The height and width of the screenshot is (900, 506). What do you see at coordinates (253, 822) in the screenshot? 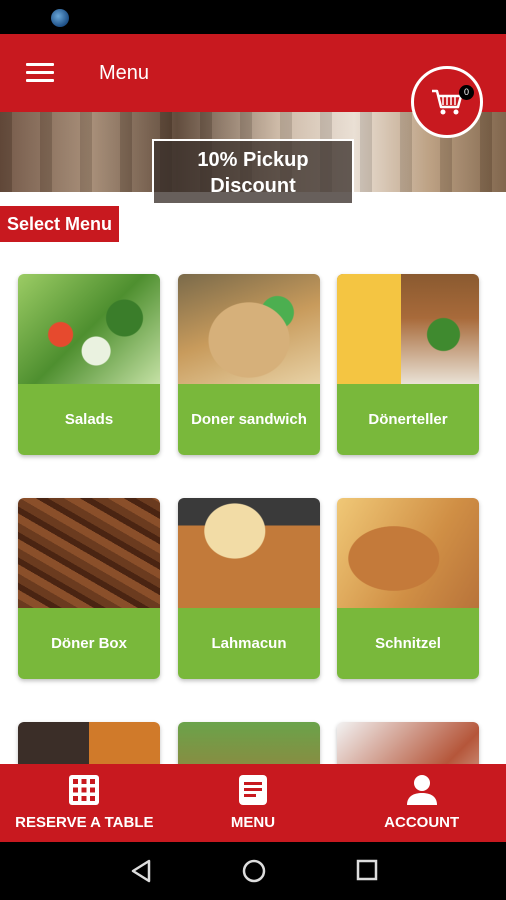
I see `menu-nav-label: MENU` at bounding box center [253, 822].